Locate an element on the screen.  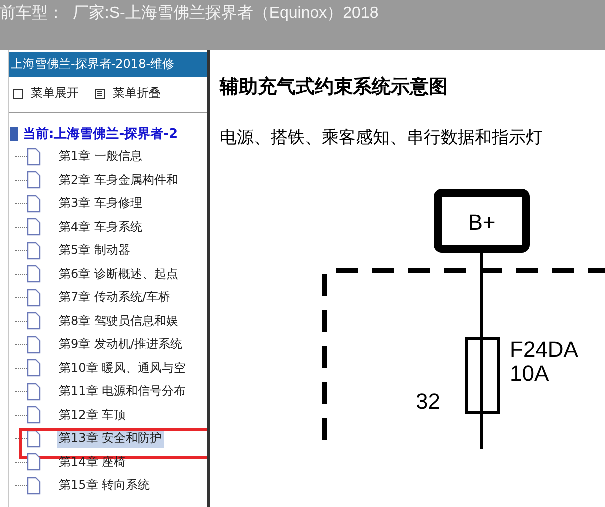
fuse-rating: 10A is located at coordinates (530, 373).